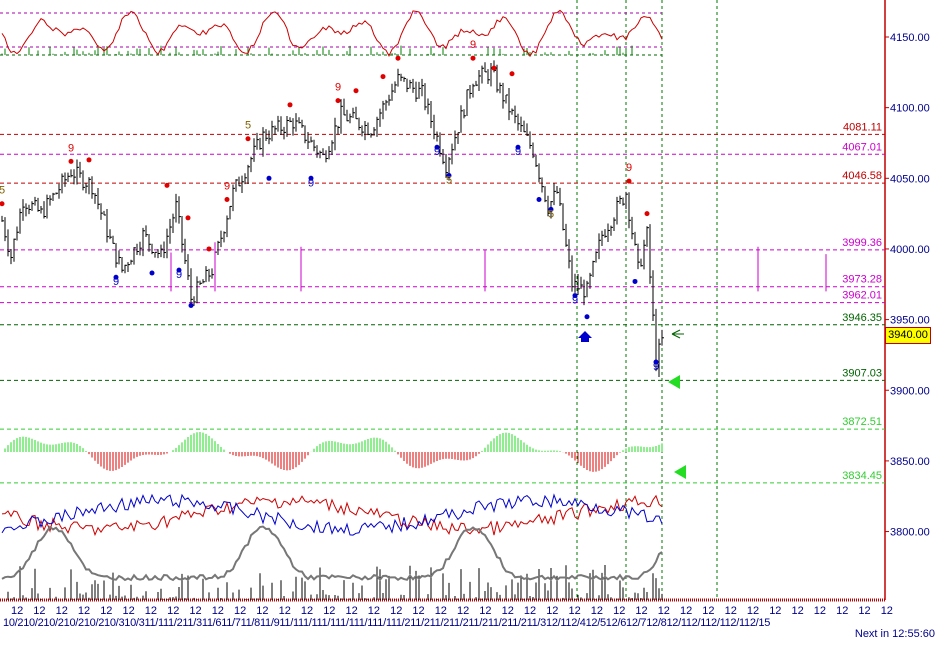 The image size is (945, 661). Describe the element at coordinates (910, 109) in the screenshot. I see `y-tick-label: 4100.00` at that location.